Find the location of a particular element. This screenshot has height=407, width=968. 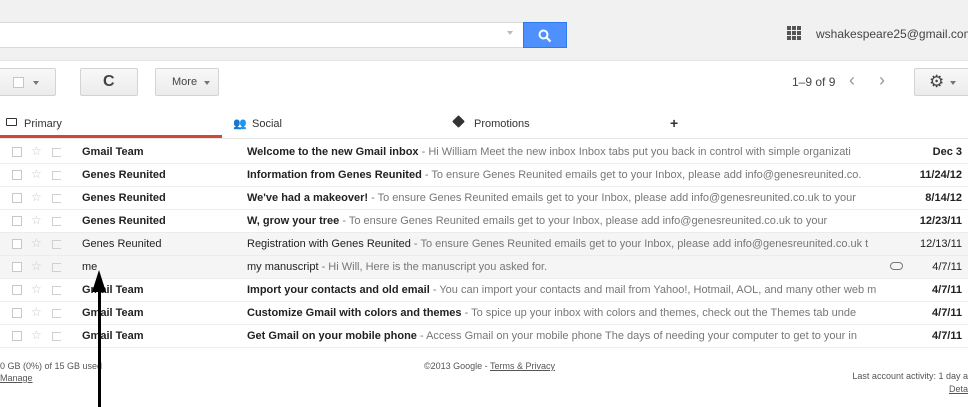

email-subject: Welcome to the new Gmail inbox is located at coordinates (333, 152).